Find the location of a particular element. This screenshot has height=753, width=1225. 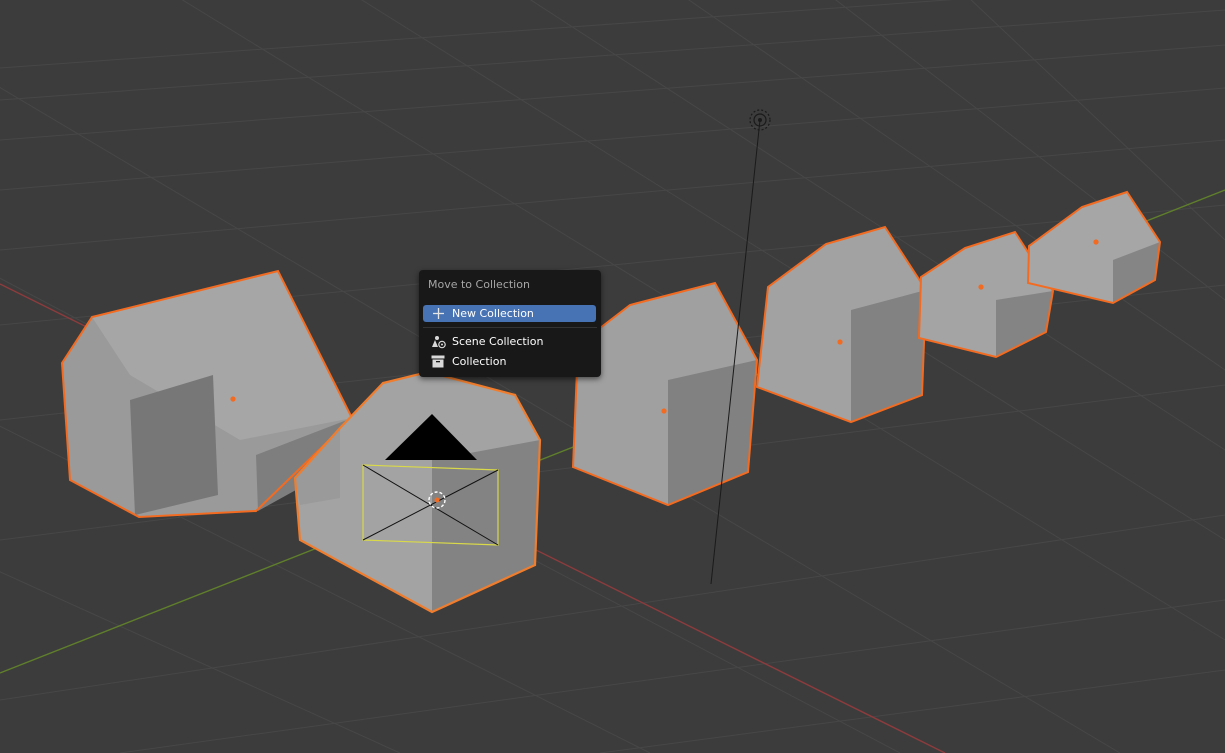

scene-collection-icon is located at coordinates (438, 341).